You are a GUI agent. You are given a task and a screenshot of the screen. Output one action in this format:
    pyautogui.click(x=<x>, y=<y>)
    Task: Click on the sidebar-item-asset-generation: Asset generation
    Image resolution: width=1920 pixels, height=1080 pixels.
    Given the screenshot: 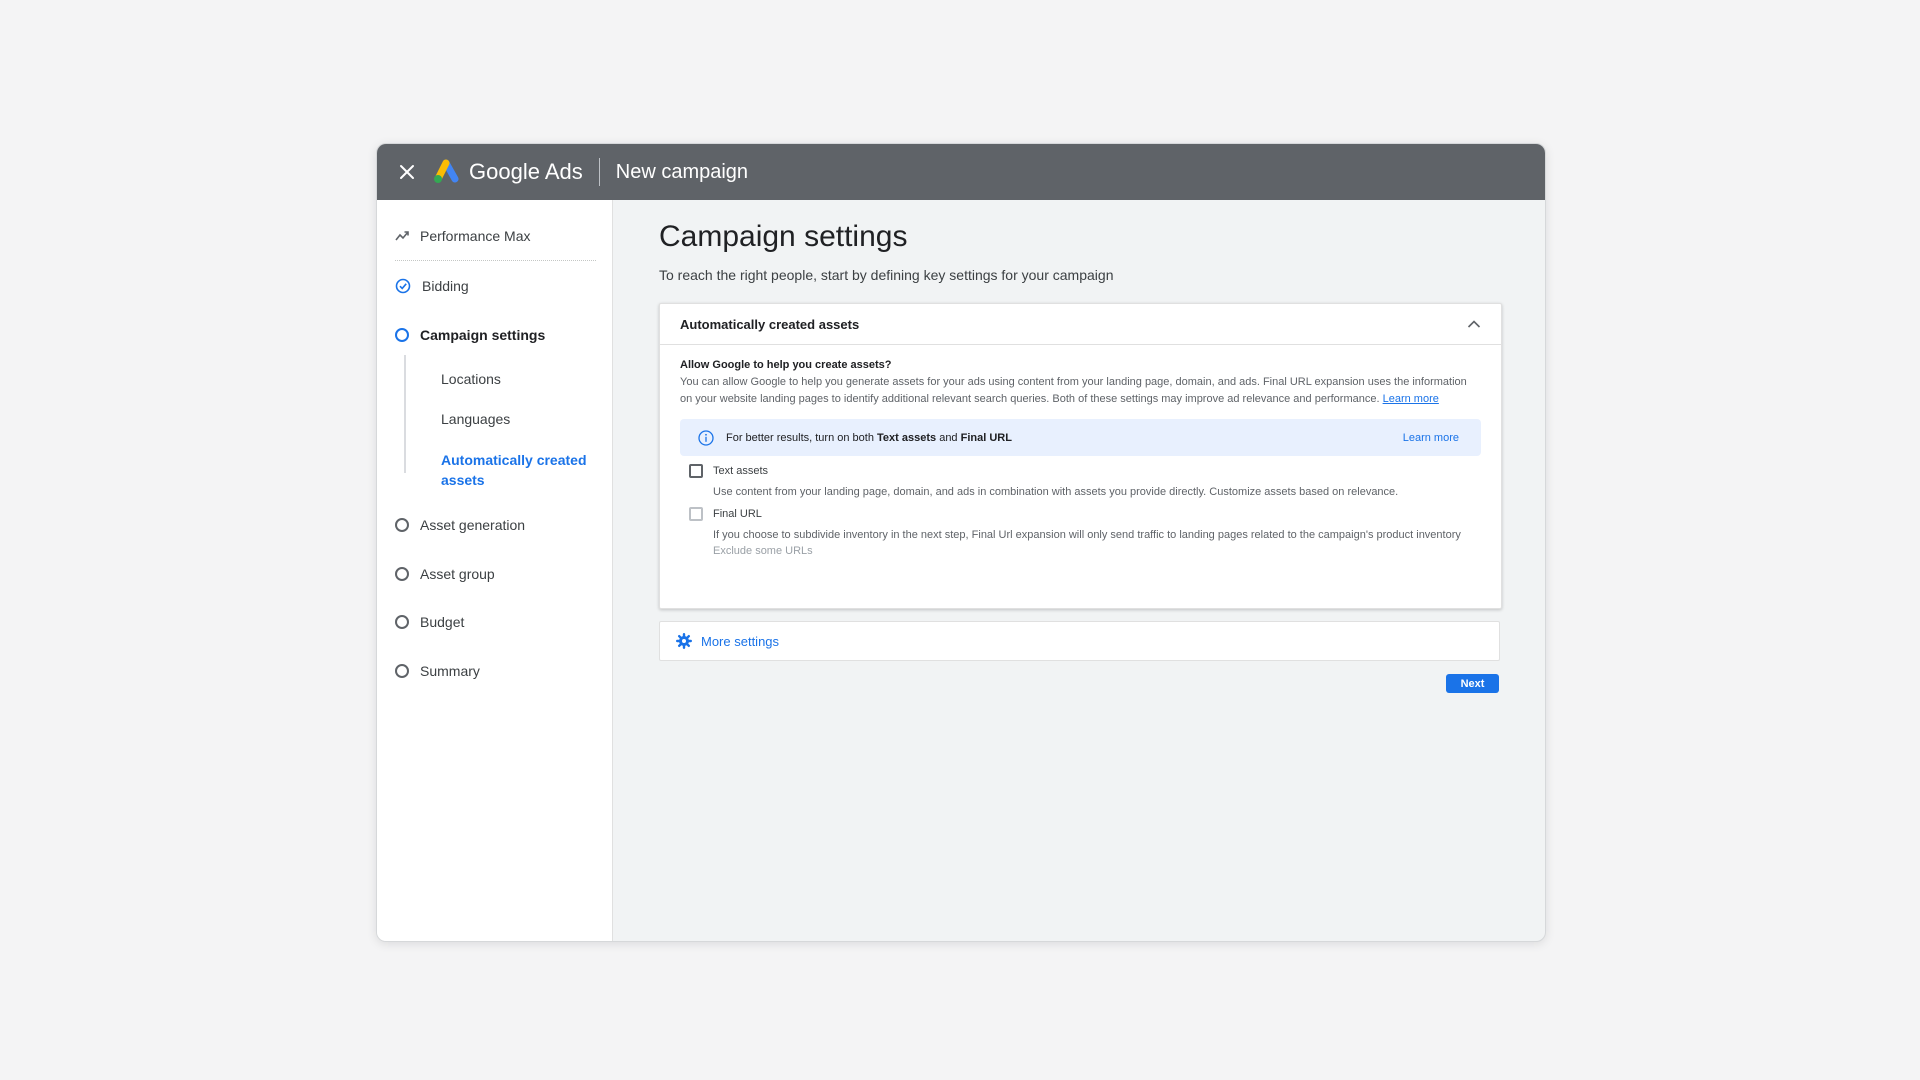 What is the action you would take?
    pyautogui.click(x=460, y=525)
    